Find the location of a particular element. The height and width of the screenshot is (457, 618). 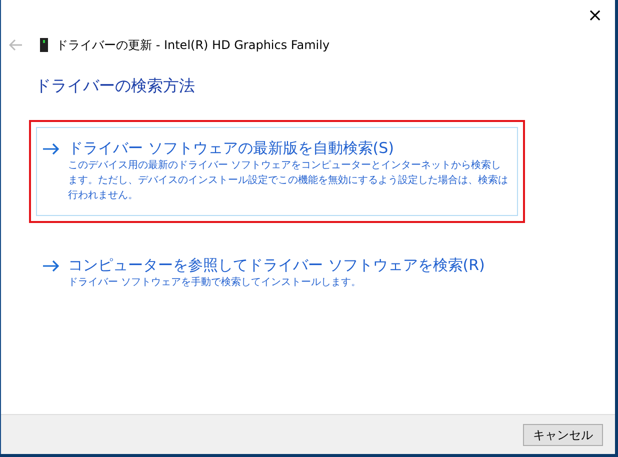

back-arrow-icon is located at coordinates (16, 45).